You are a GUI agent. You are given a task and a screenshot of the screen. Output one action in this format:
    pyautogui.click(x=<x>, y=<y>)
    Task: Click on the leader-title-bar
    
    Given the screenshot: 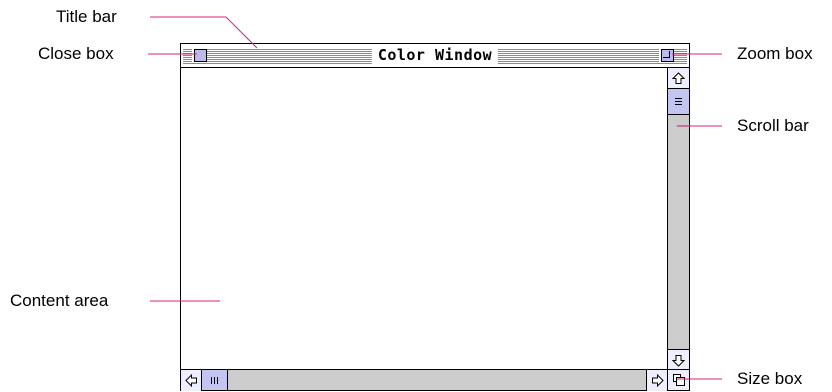 What is the action you would take?
    pyautogui.click(x=204, y=32)
    